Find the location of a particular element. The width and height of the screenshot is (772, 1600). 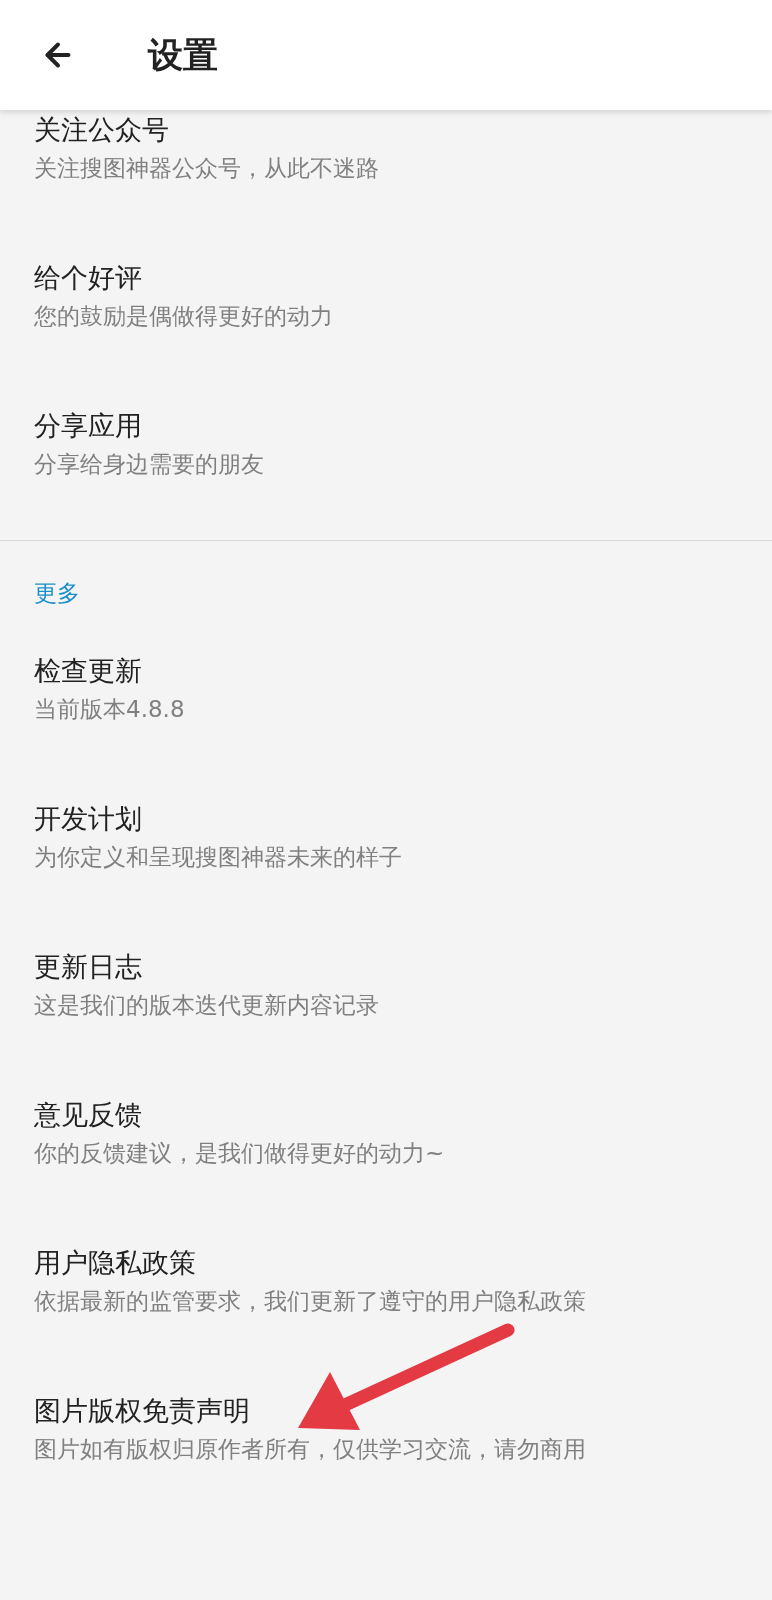

item-subtitle: 图片如有版权归原作者所有，仅供学习交流，请勿商用 is located at coordinates (310, 1449).